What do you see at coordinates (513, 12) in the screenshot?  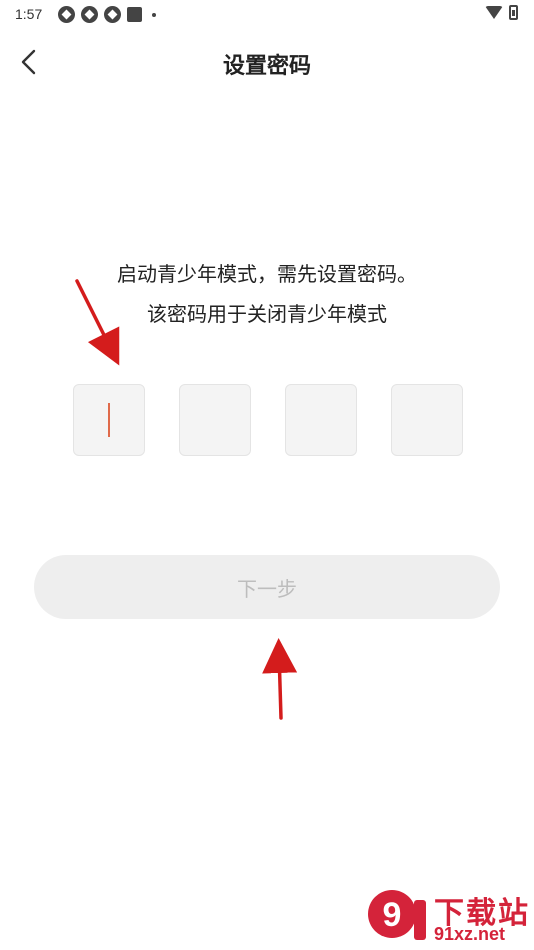 I see `battery-icon` at bounding box center [513, 12].